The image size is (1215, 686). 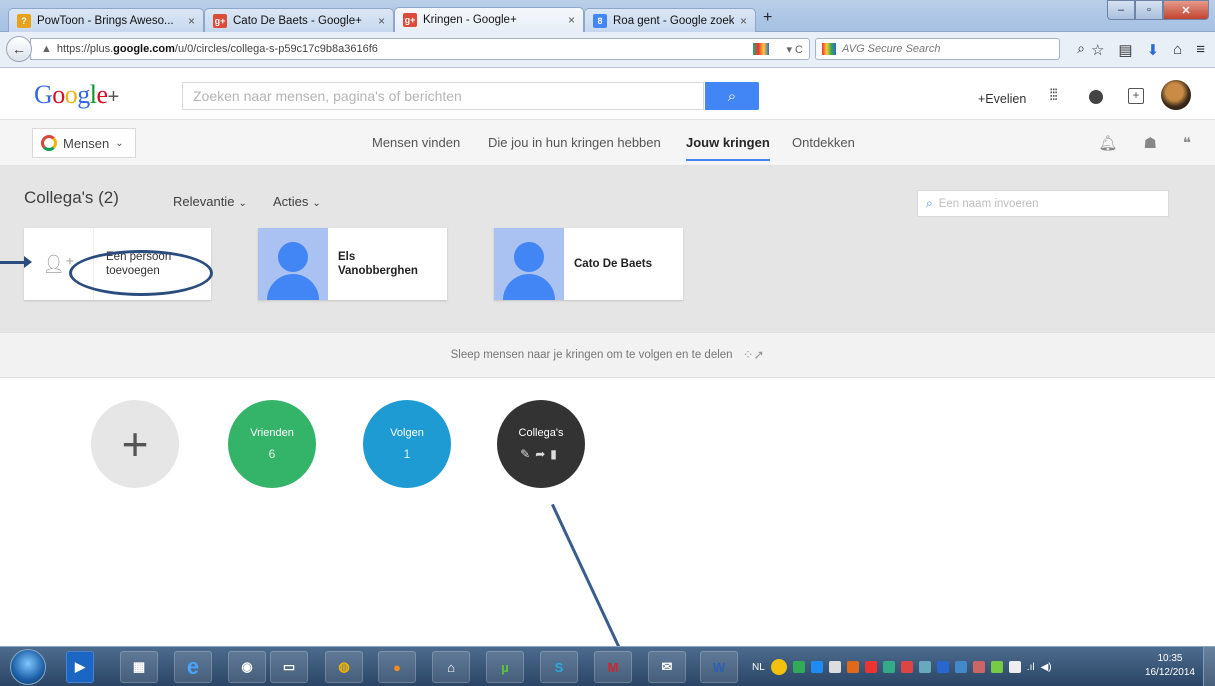 What do you see at coordinates (613, 667) in the screenshot?
I see `mcafee-icon: M` at bounding box center [613, 667].